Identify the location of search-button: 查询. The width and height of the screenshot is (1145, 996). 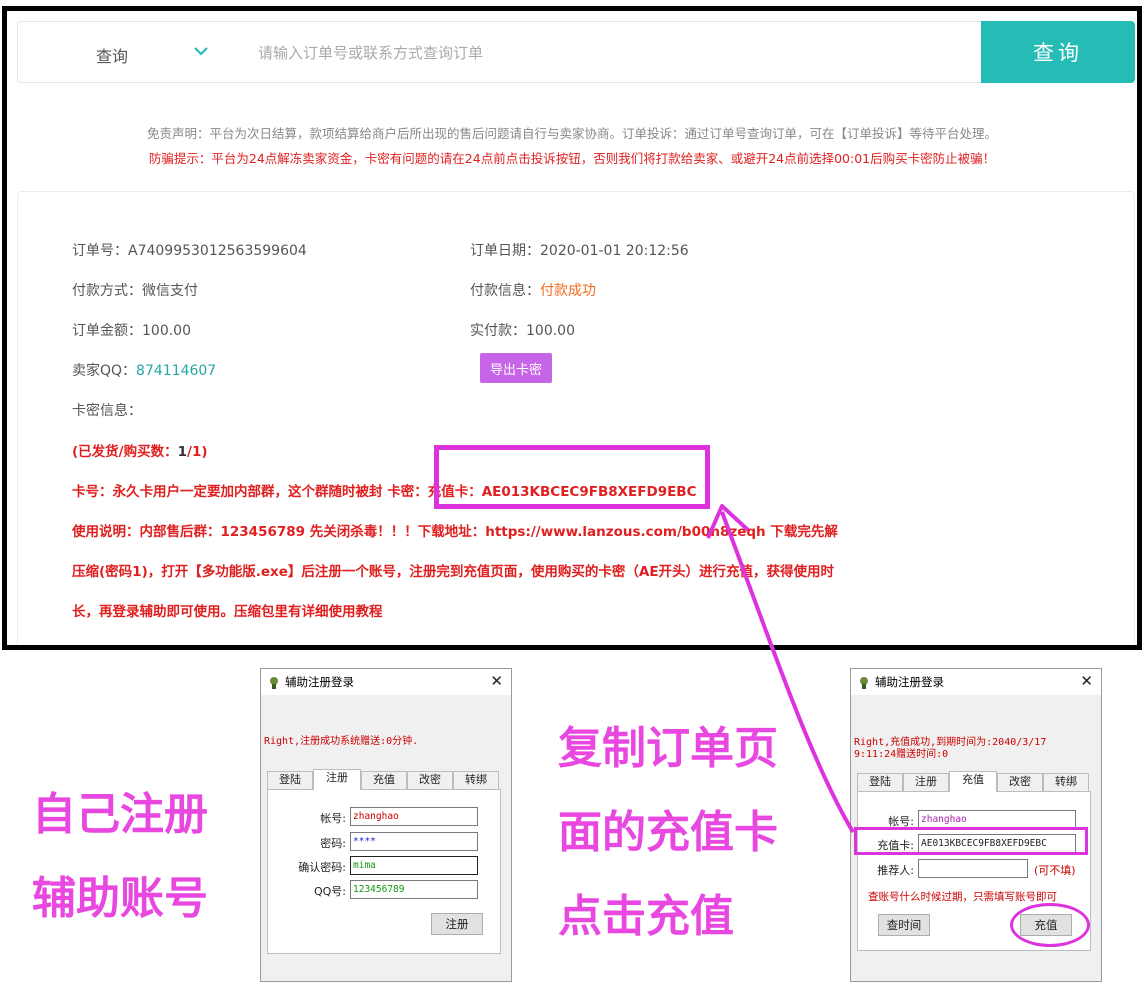
(1058, 52).